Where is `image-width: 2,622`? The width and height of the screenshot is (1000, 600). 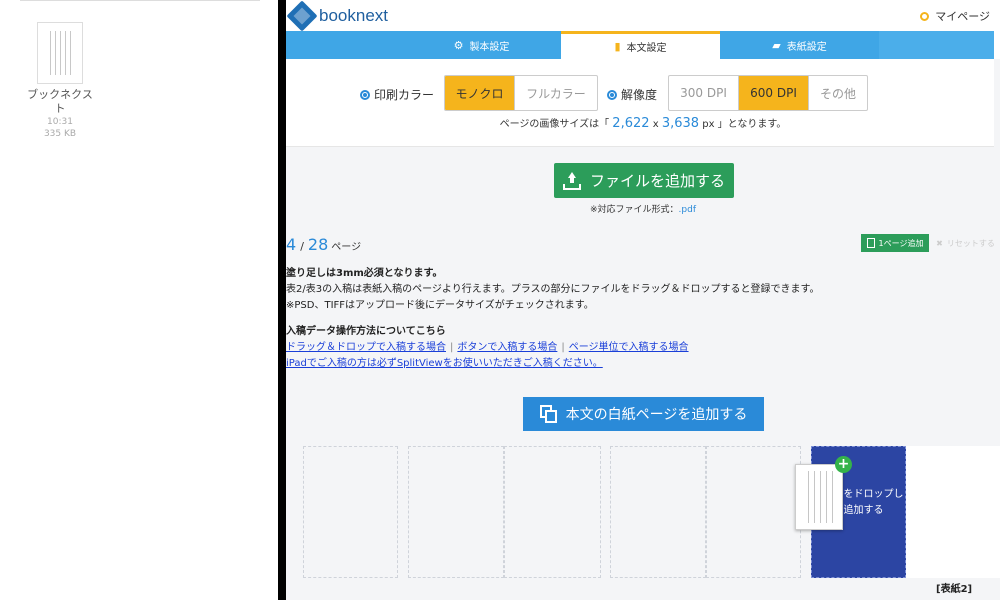 image-width: 2,622 is located at coordinates (631, 123).